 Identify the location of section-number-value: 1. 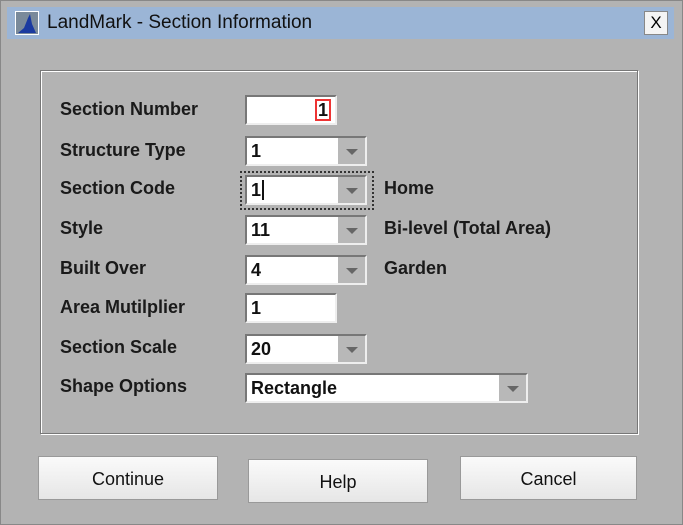
(323, 110).